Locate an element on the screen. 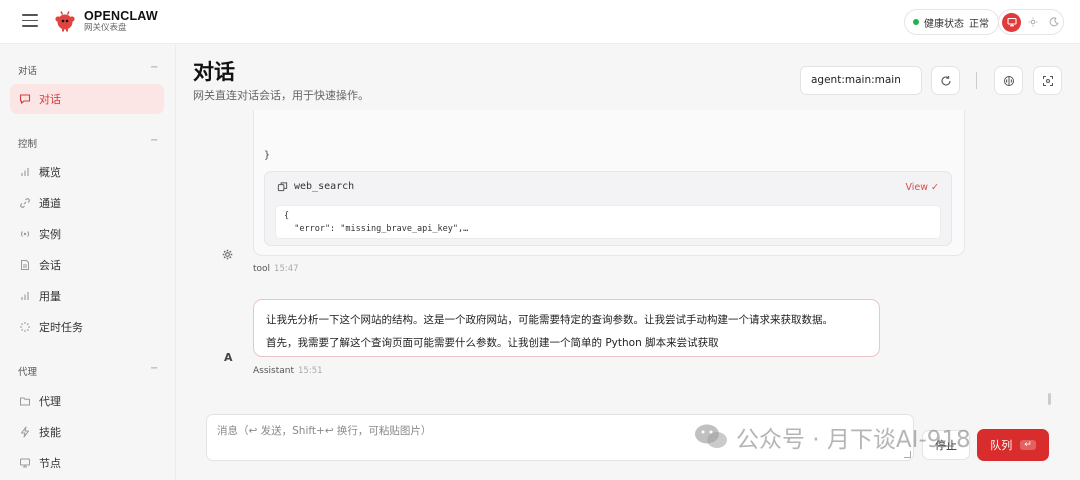 This screenshot has height=480, width=1080. sidebar-item-label: 节点 is located at coordinates (50, 463).